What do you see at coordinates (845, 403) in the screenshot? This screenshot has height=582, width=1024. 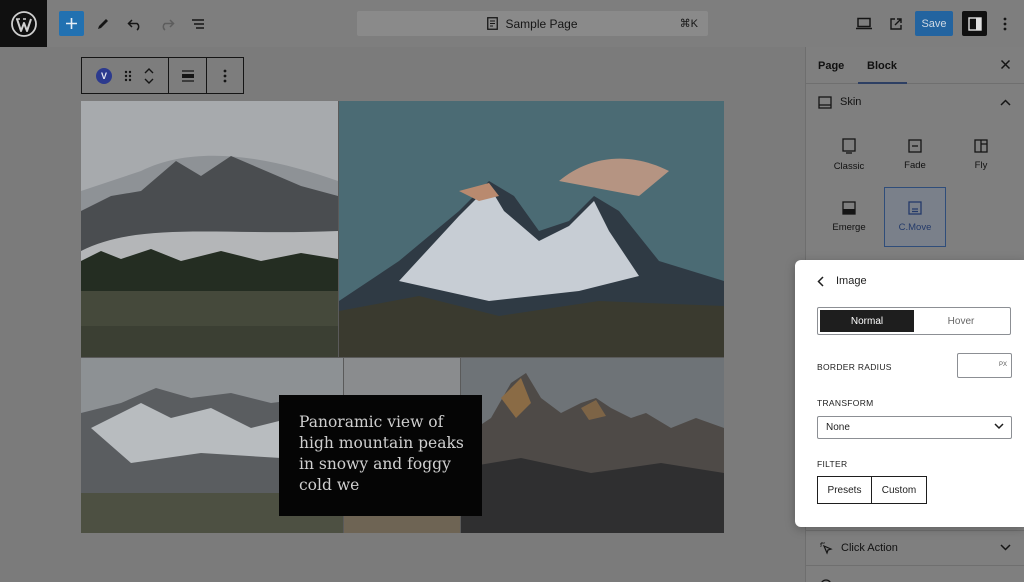 I see `transform-label: TRANSFORM` at bounding box center [845, 403].